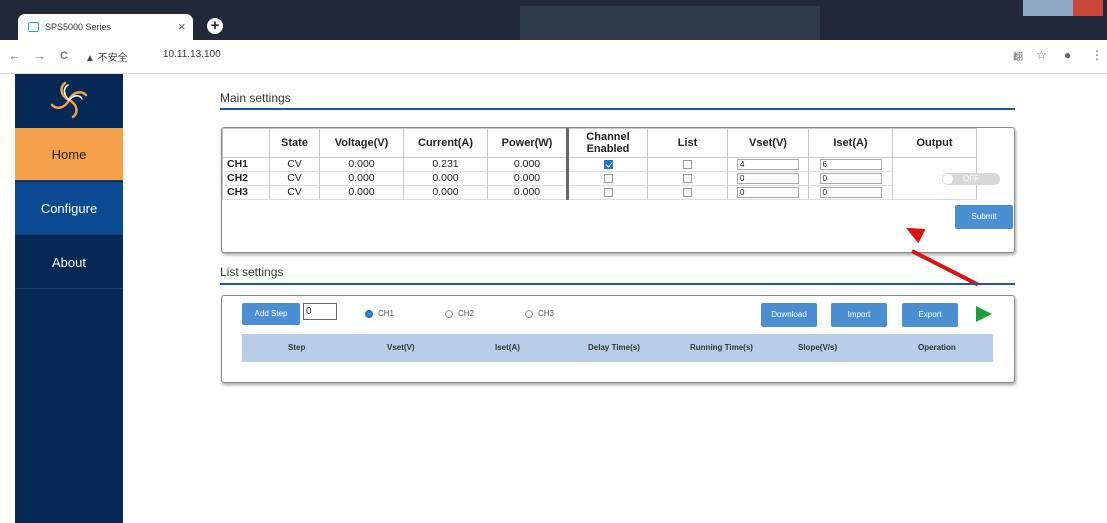  I want to click on vset-cell: 0, so click(768, 192).